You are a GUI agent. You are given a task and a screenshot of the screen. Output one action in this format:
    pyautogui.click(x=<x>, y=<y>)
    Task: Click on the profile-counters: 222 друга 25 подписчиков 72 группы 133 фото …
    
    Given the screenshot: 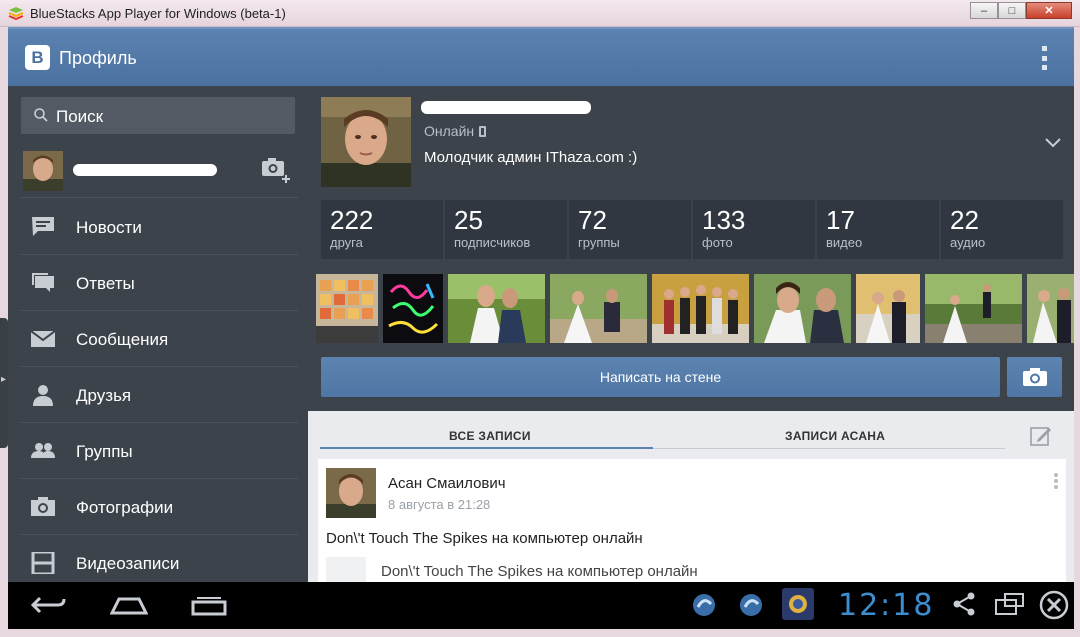 What is the action you would take?
    pyautogui.click(x=693, y=229)
    